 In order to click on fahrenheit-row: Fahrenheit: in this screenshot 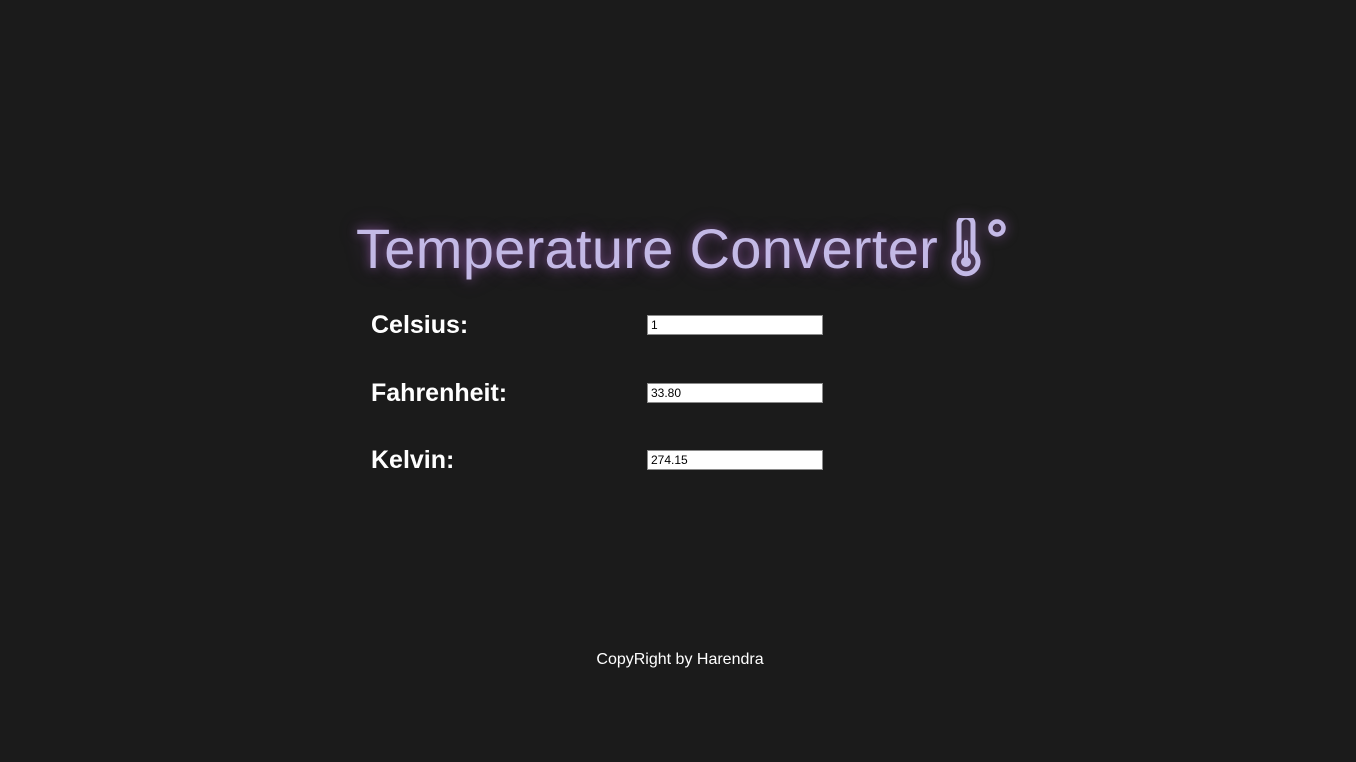, I will do `click(601, 393)`.